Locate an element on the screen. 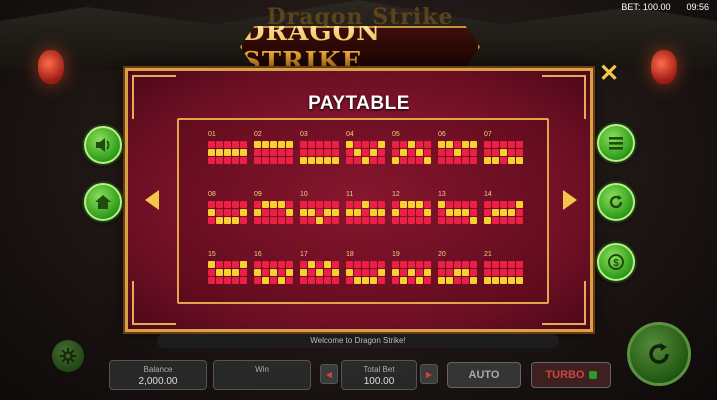 Image resolution: width=717 pixels, height=400 pixels. prev-page-arrow-icon is located at coordinates (152, 200).